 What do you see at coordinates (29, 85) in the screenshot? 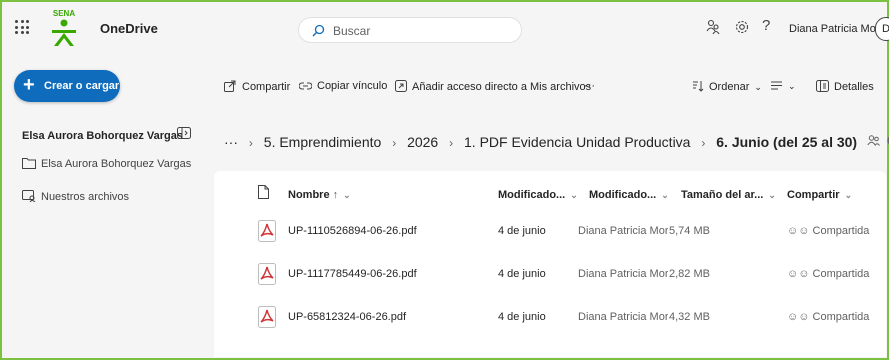
I see `plus-icon: +` at bounding box center [29, 85].